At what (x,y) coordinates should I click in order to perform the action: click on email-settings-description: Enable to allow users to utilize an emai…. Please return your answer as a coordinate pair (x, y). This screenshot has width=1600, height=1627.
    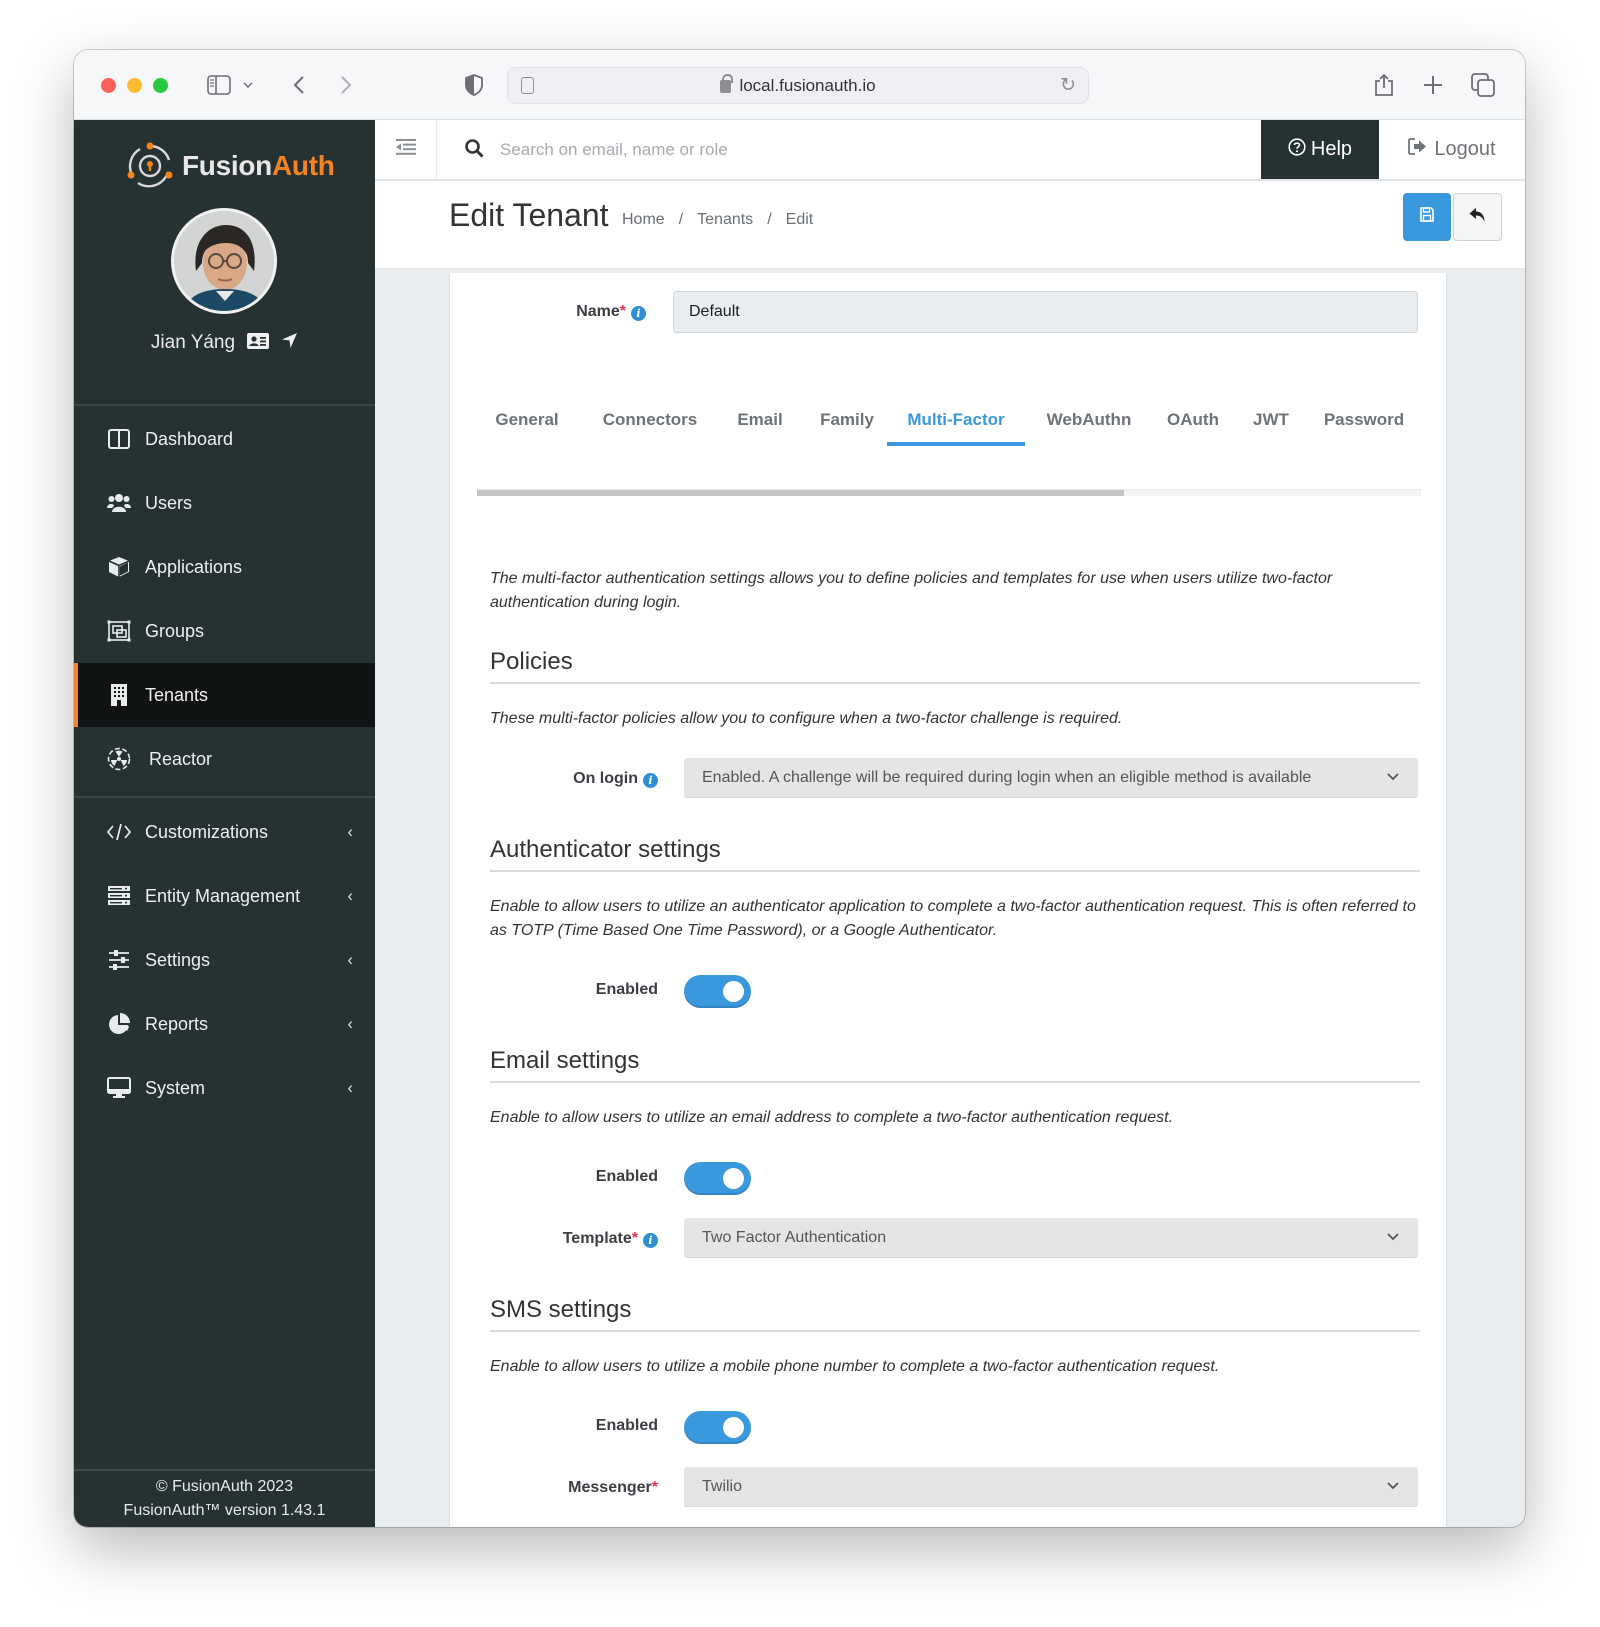
    Looking at the image, I should click on (832, 1117).